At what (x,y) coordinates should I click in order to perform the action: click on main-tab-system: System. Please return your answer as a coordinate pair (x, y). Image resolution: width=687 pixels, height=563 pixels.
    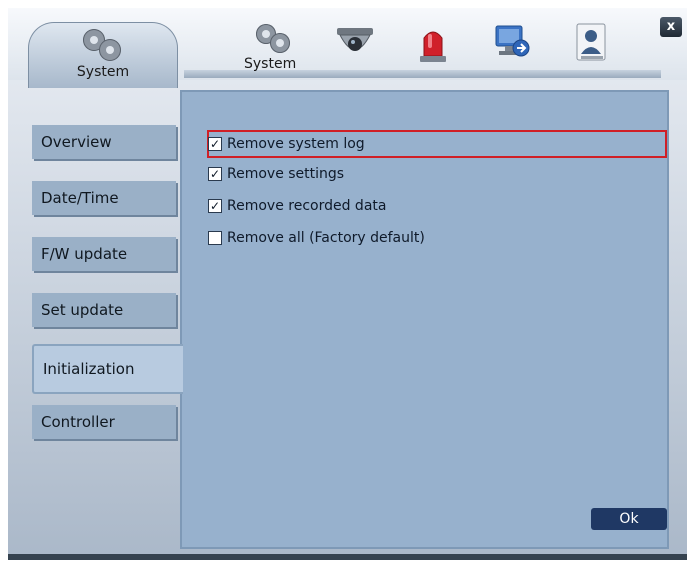
    Looking at the image, I should click on (103, 55).